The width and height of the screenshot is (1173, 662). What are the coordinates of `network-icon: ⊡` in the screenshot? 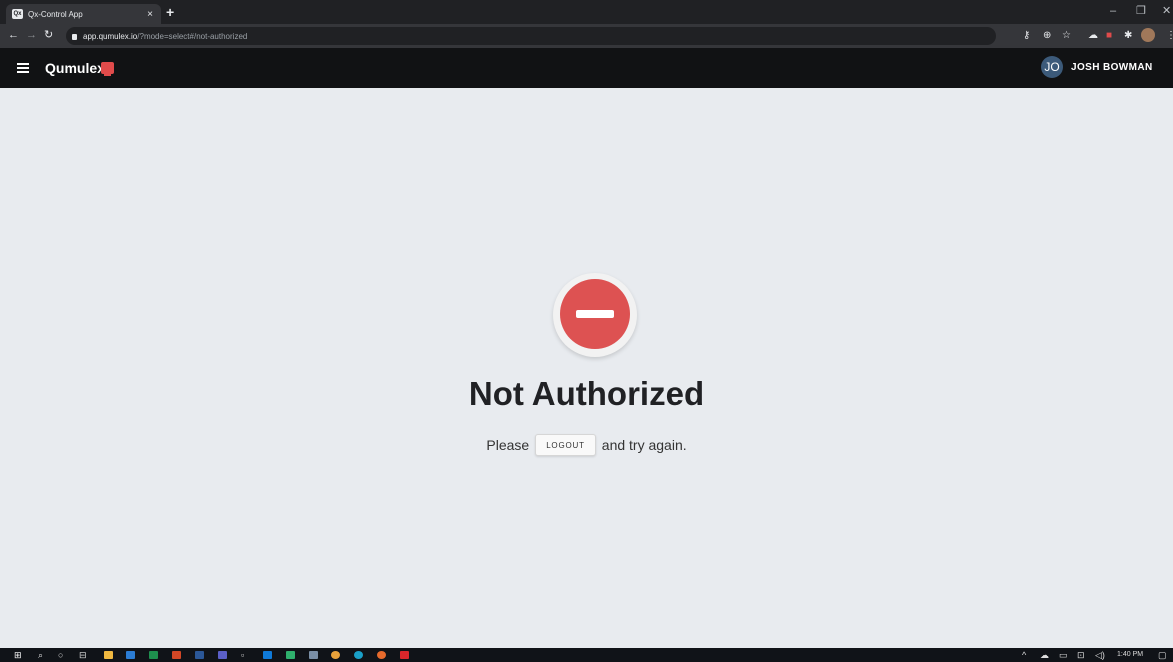 It's located at (1081, 655).